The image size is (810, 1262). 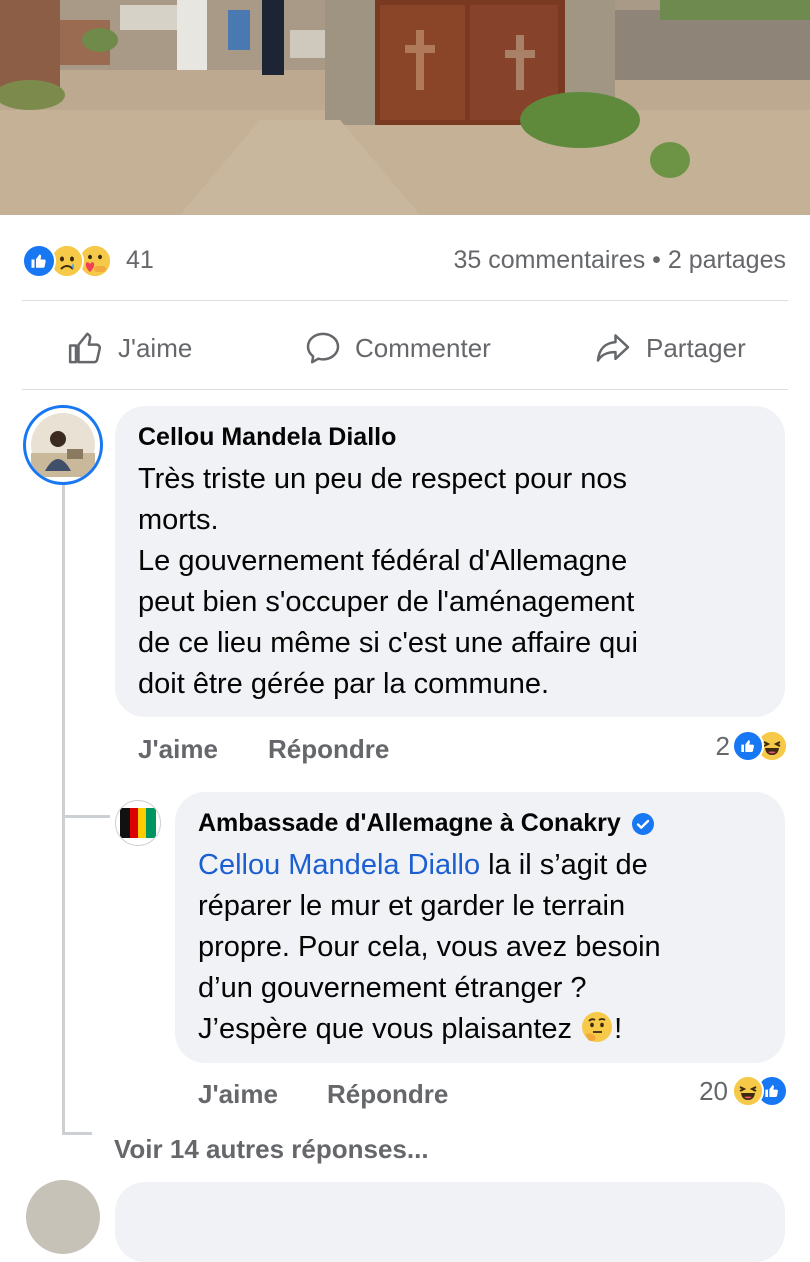 What do you see at coordinates (178, 749) in the screenshot?
I see `comment-like-button: J'aime` at bounding box center [178, 749].